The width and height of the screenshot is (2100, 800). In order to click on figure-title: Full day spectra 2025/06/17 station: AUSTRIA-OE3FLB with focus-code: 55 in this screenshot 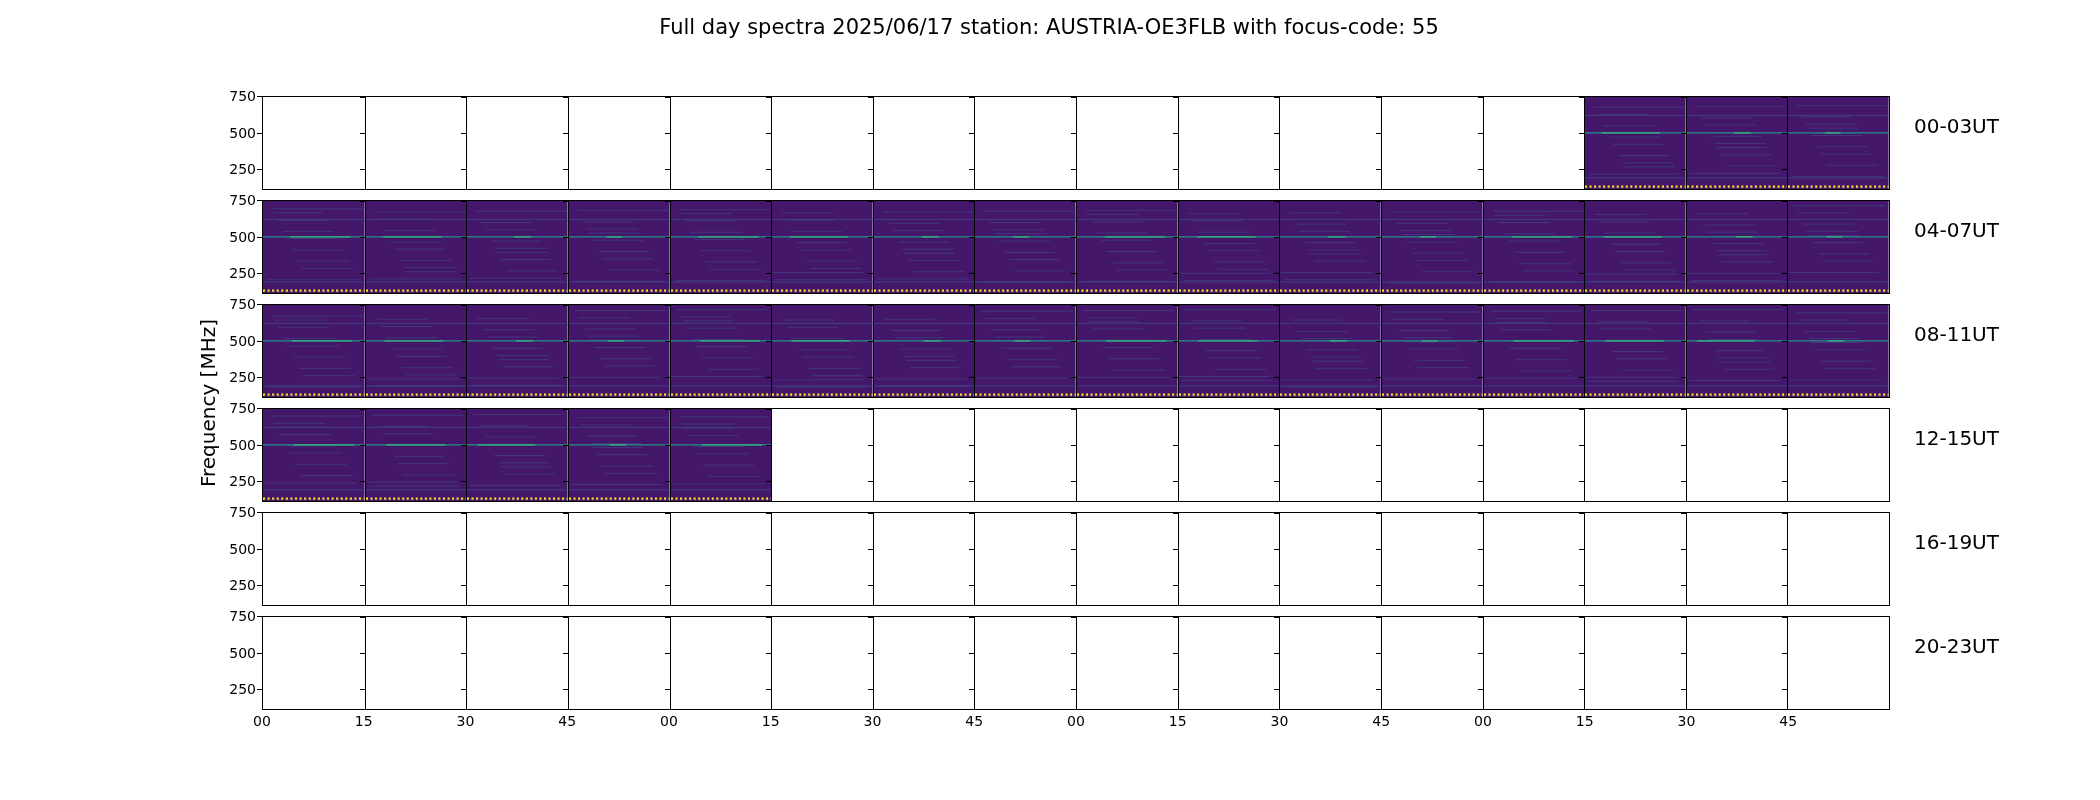, I will do `click(1049, 27)`.